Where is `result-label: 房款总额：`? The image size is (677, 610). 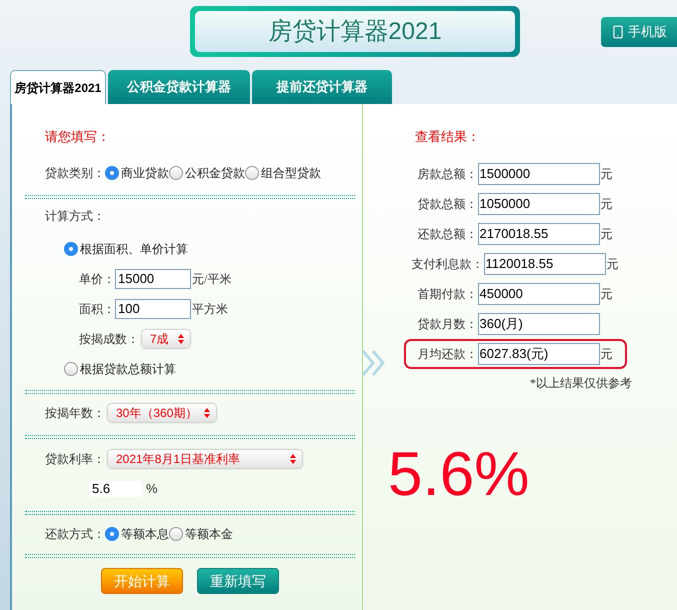 result-label: 房款总额： is located at coordinates (448, 174).